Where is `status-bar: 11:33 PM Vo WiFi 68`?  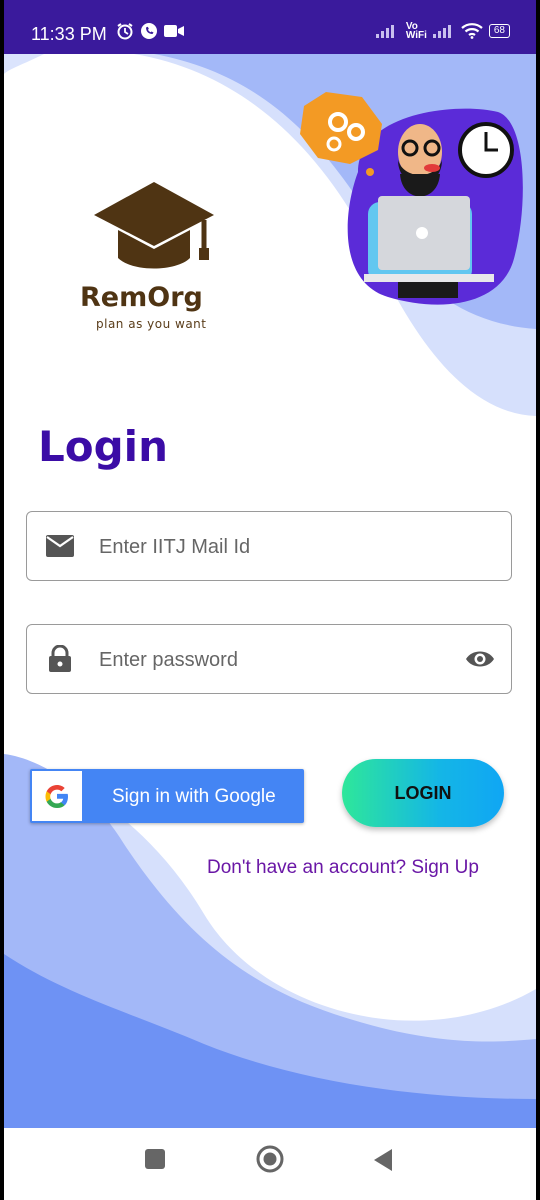 status-bar: 11:33 PM Vo WiFi 68 is located at coordinates (270, 27).